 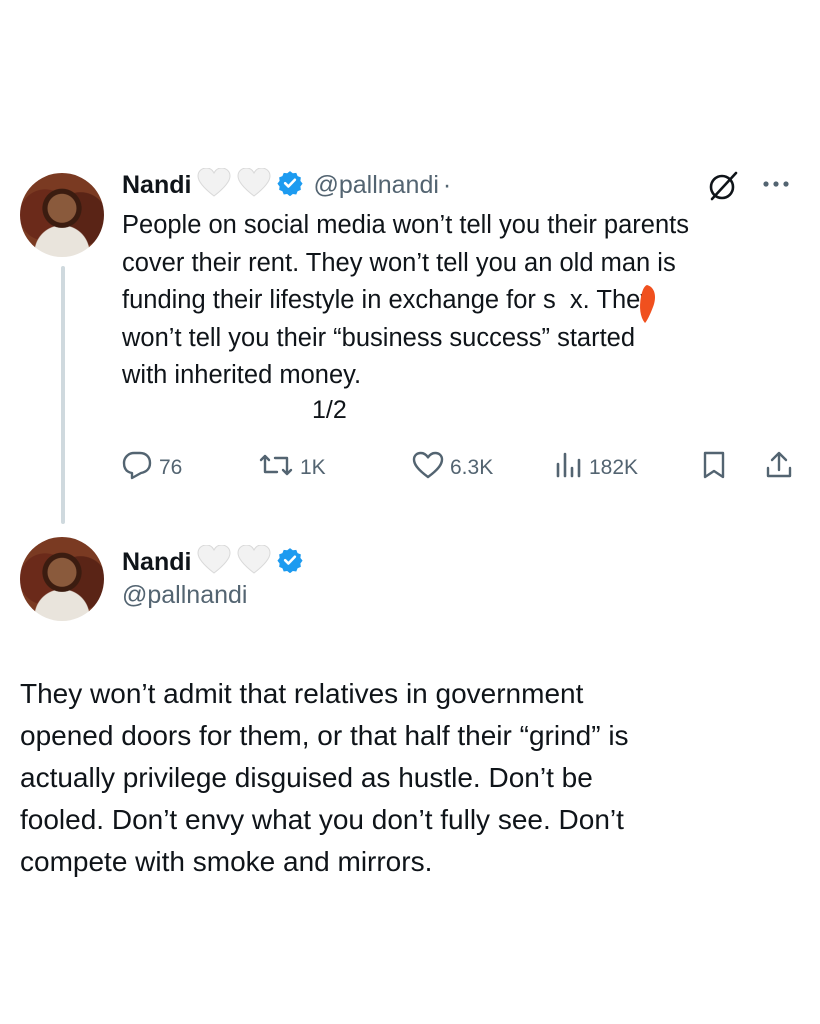 I want to click on censor-mark, so click(x=647, y=304).